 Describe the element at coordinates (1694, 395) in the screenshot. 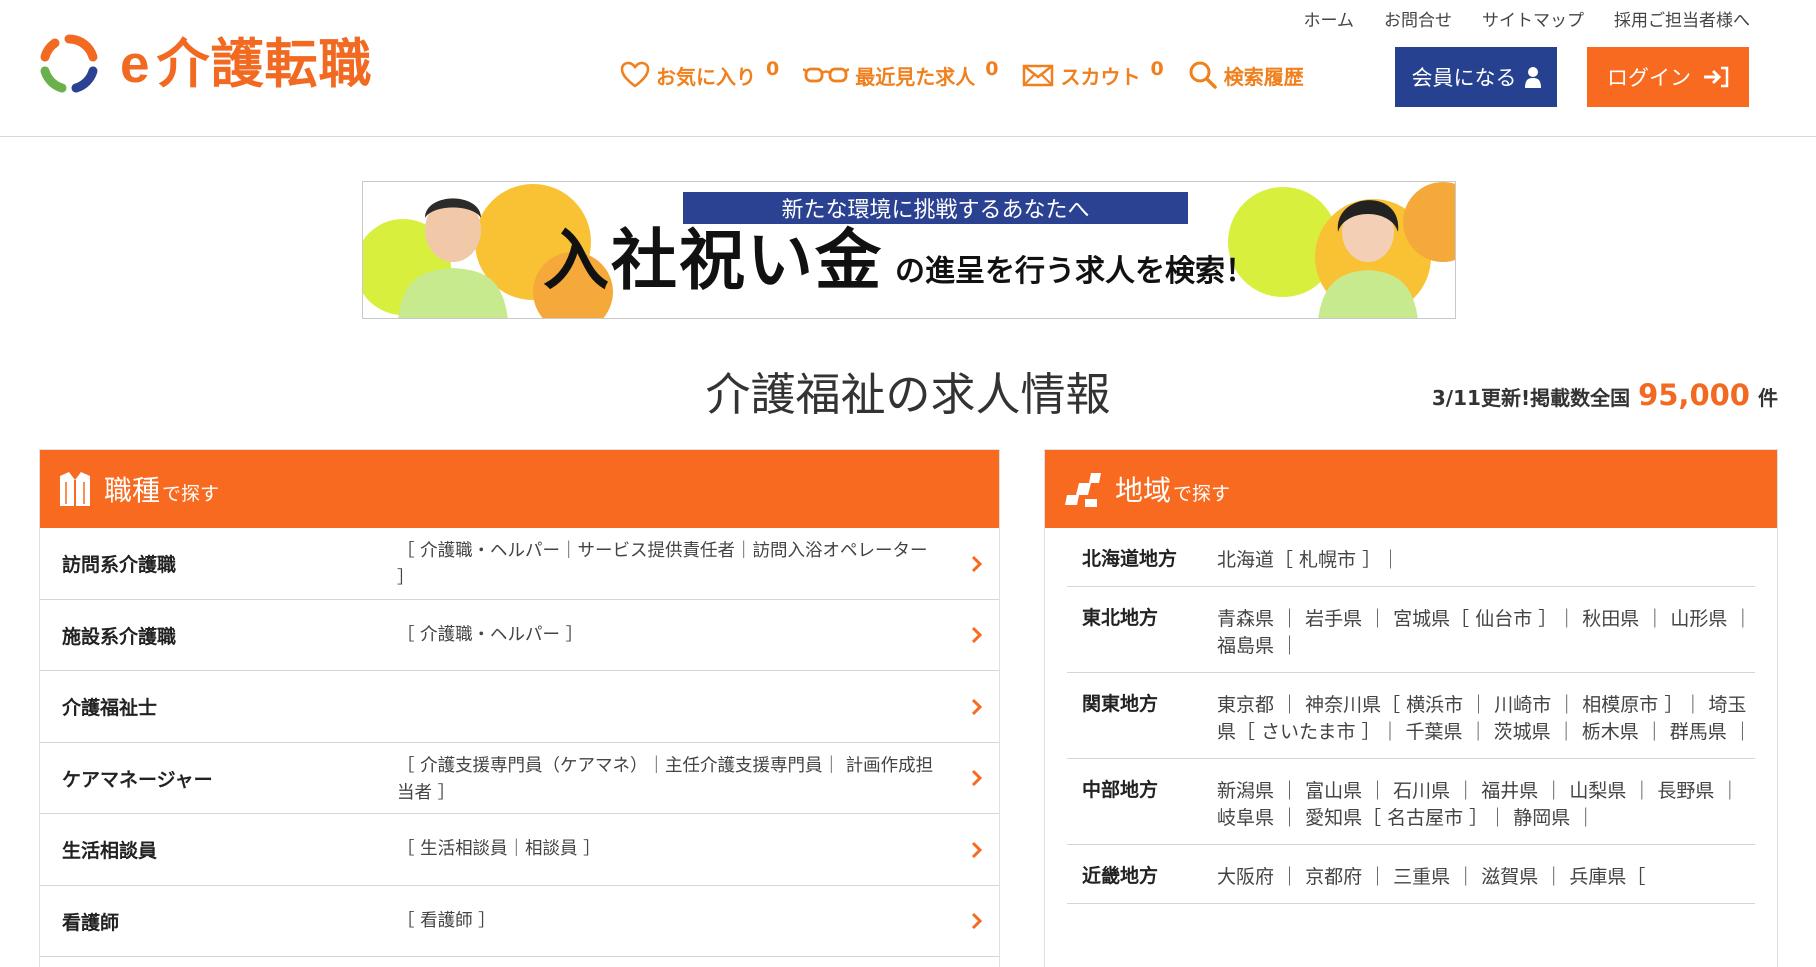

I see `listing-count-number: 95,000` at that location.